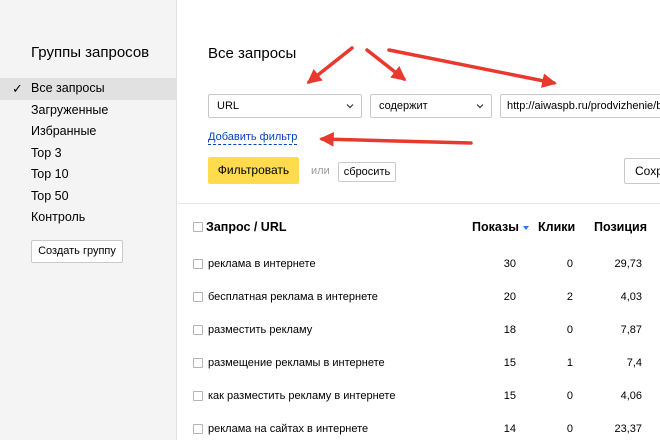 The height and width of the screenshot is (440, 660). I want to click on sidebar-item-all-queries: ✓ Все запросы, so click(88, 89).